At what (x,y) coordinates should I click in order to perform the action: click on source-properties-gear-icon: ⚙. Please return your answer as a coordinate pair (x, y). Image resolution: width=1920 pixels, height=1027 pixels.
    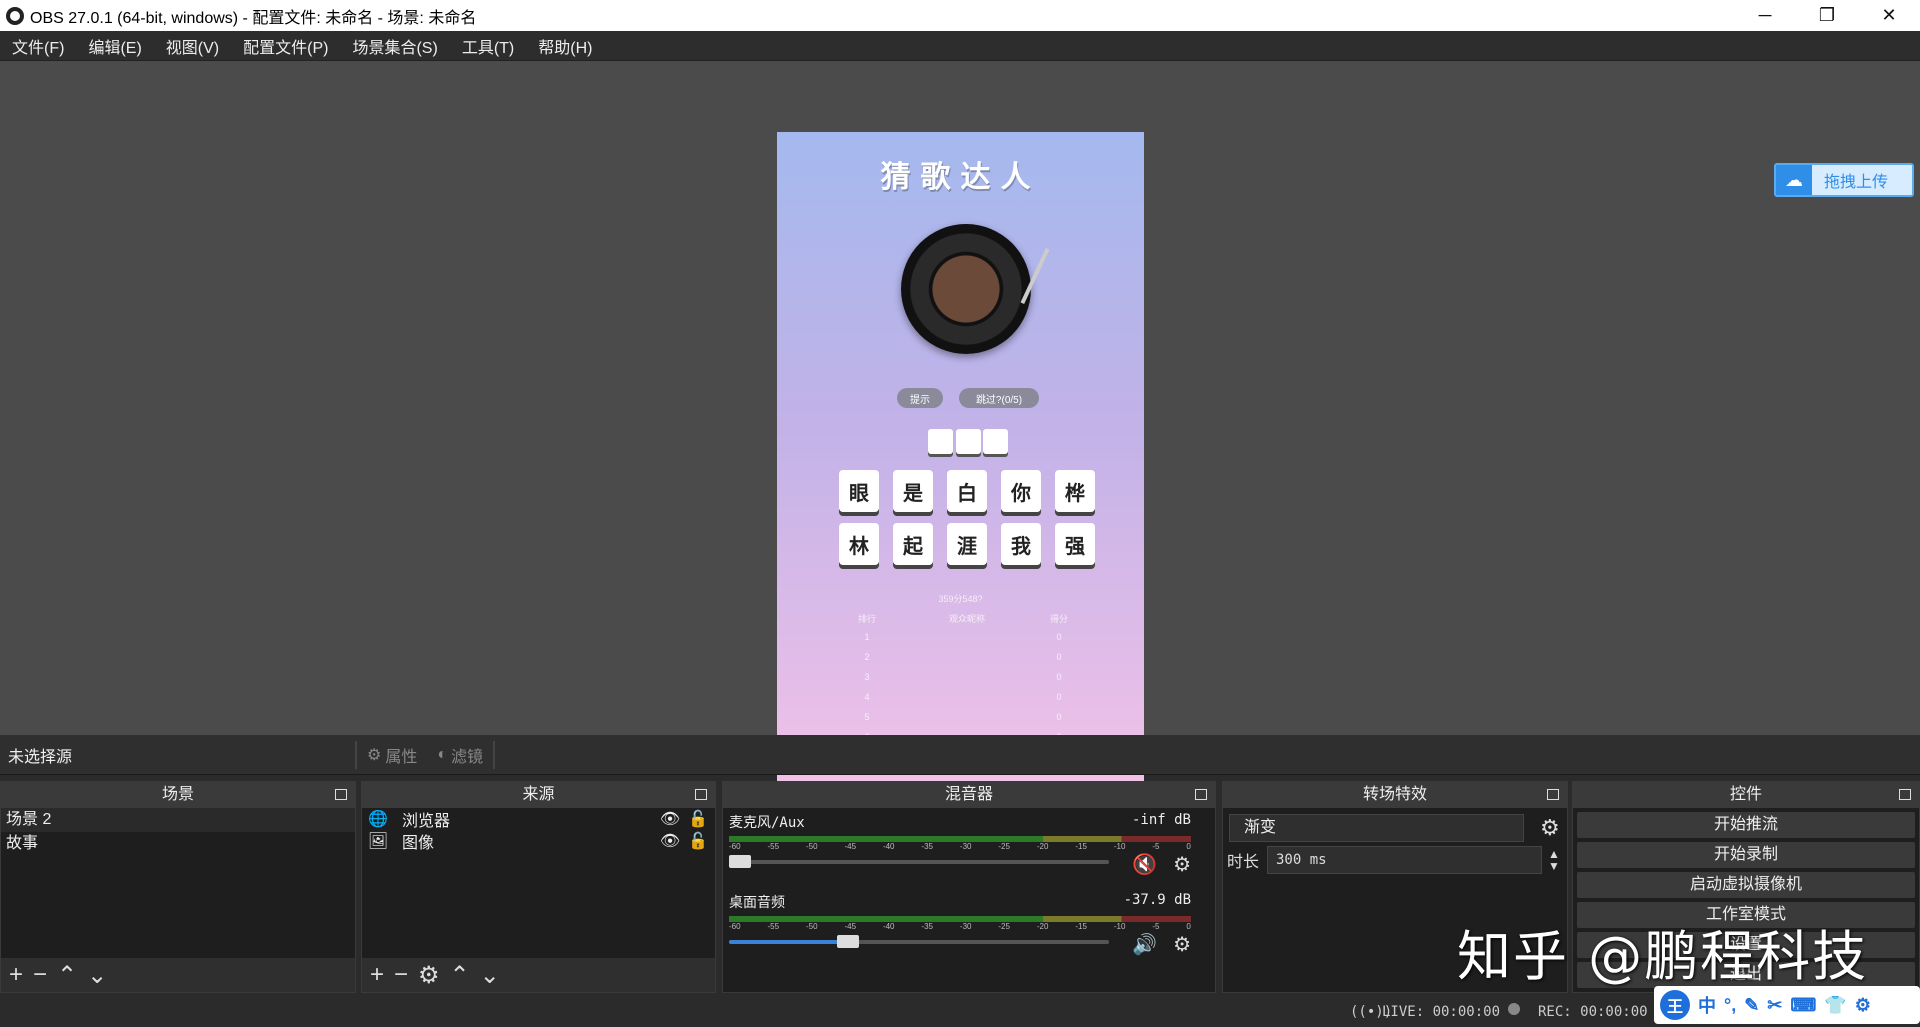
    Looking at the image, I should click on (429, 975).